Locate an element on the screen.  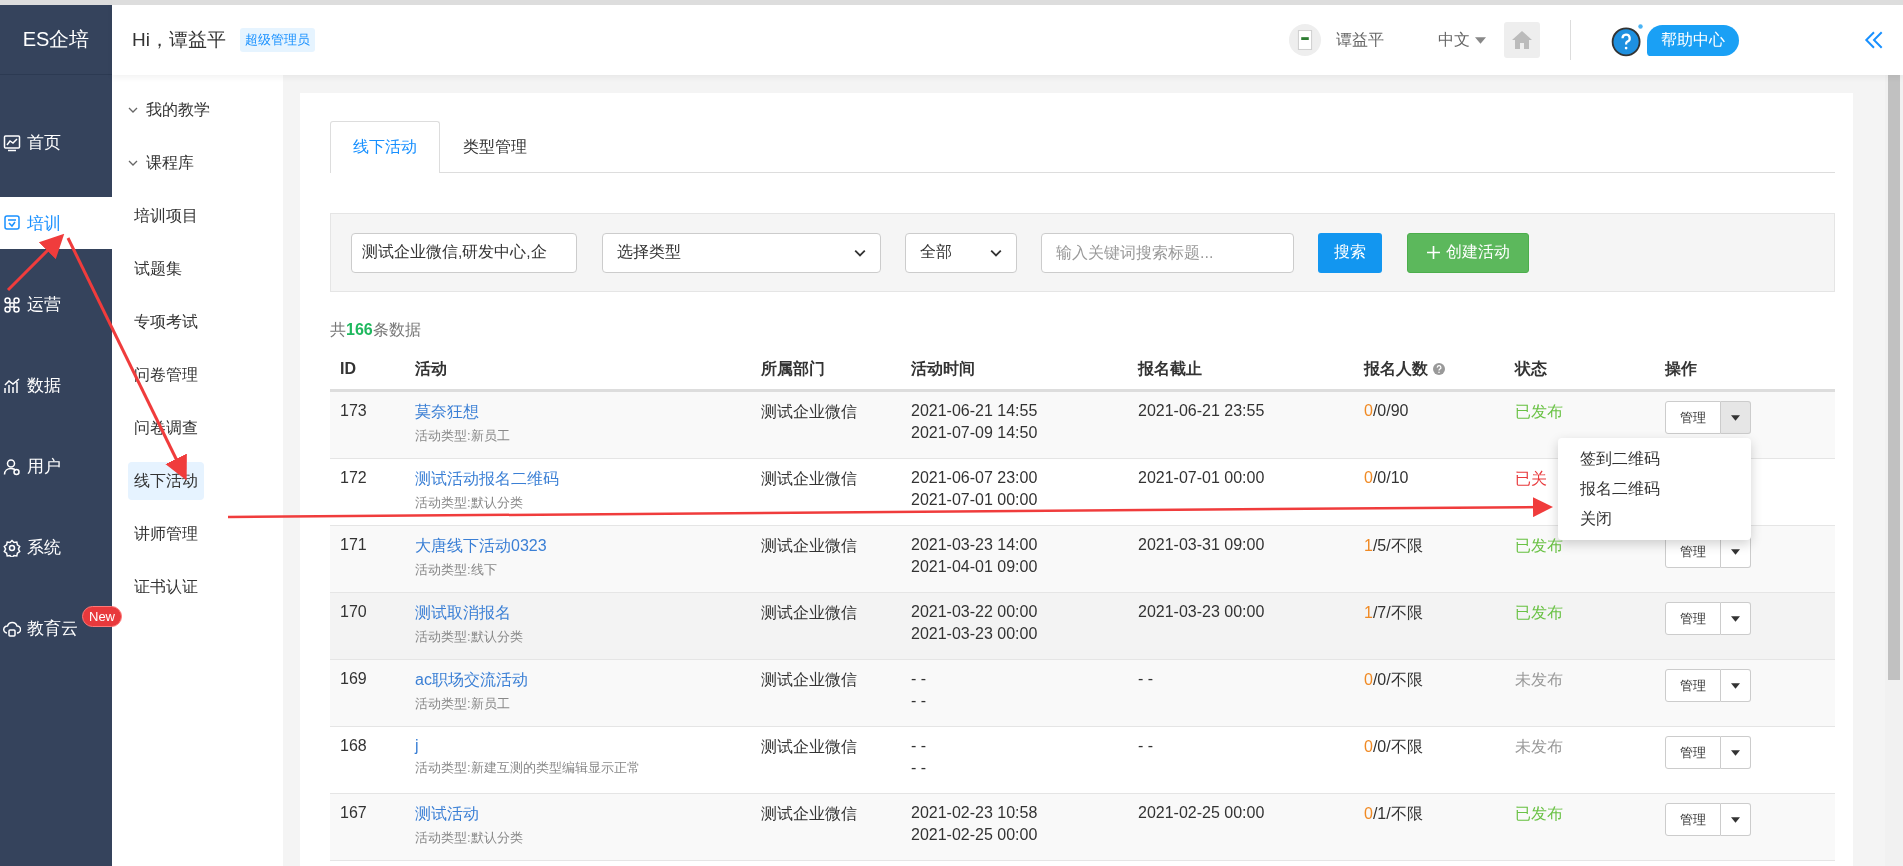
collapse-icon is located at coordinates (1874, 40).